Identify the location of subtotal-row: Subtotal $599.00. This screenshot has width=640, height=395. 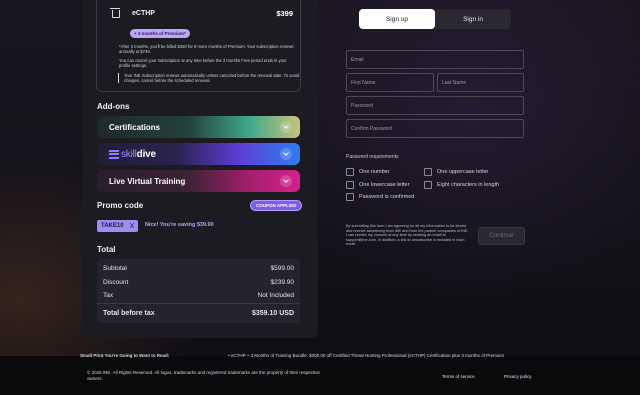
(198, 268).